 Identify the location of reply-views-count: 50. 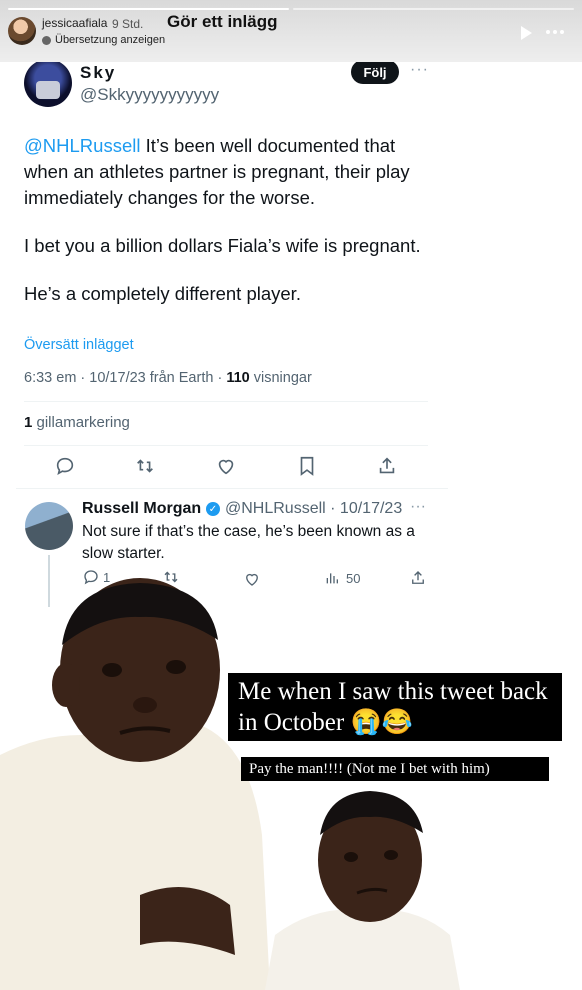
(353, 578).